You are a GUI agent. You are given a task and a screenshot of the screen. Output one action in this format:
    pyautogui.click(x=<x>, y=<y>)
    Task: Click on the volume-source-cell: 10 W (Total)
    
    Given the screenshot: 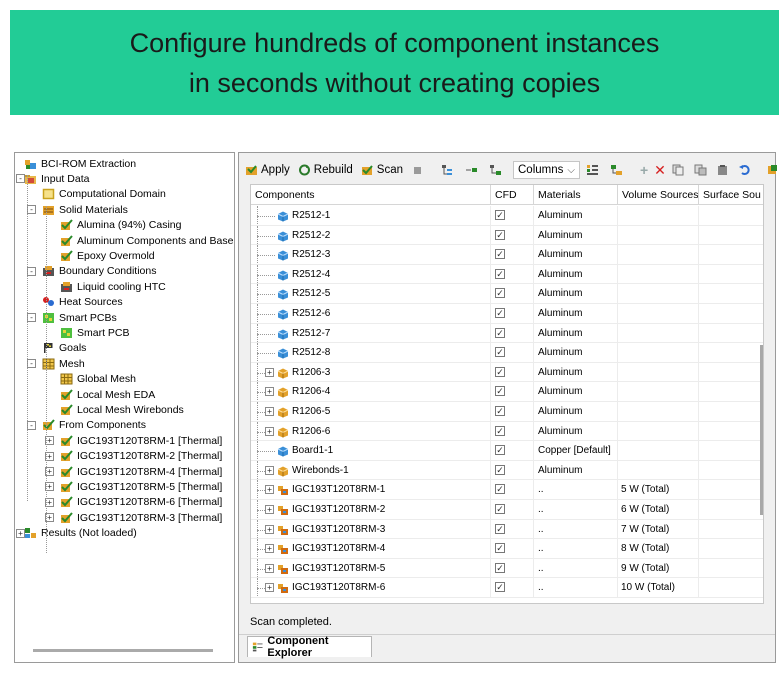 What is the action you would take?
    pyautogui.click(x=658, y=588)
    